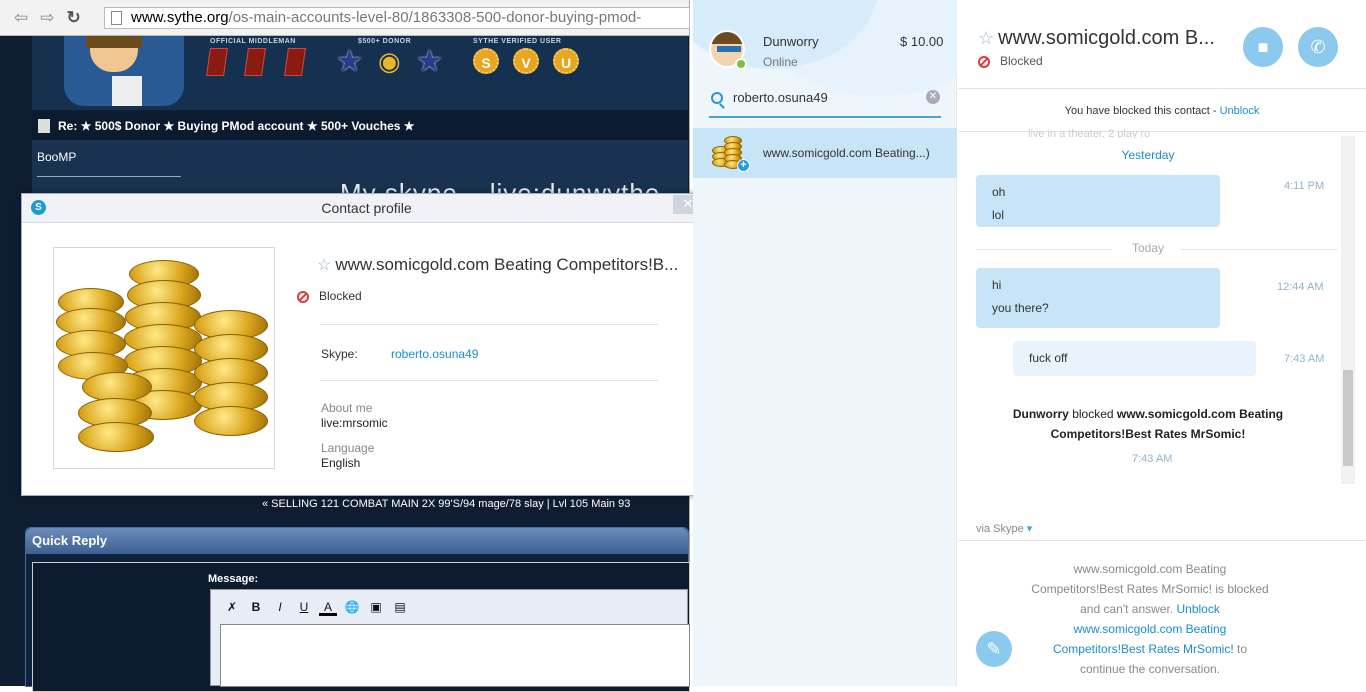 This screenshot has width=1366, height=692. I want to click on underline-button: U, so click(304, 607).